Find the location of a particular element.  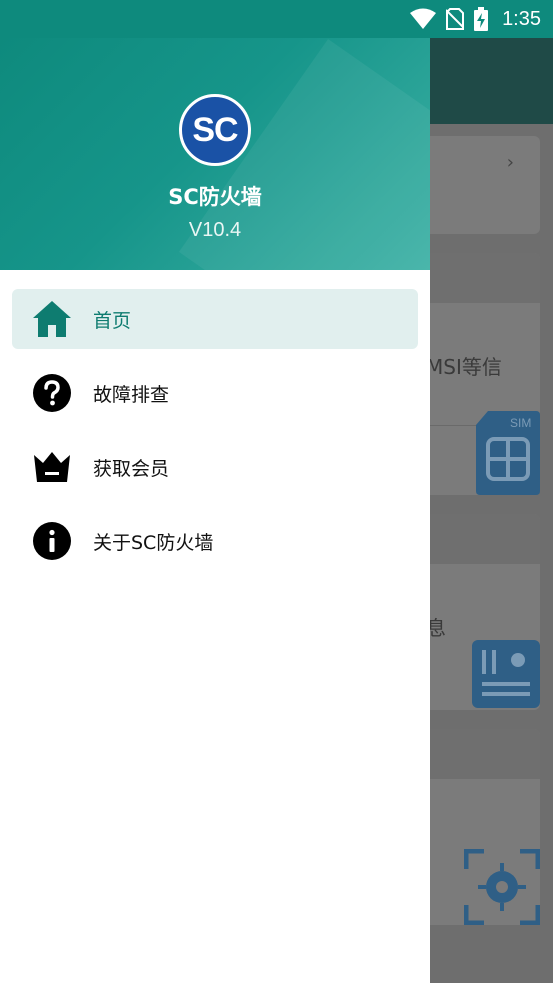

background-card-text: MSI等信 is located at coordinates (464, 367).